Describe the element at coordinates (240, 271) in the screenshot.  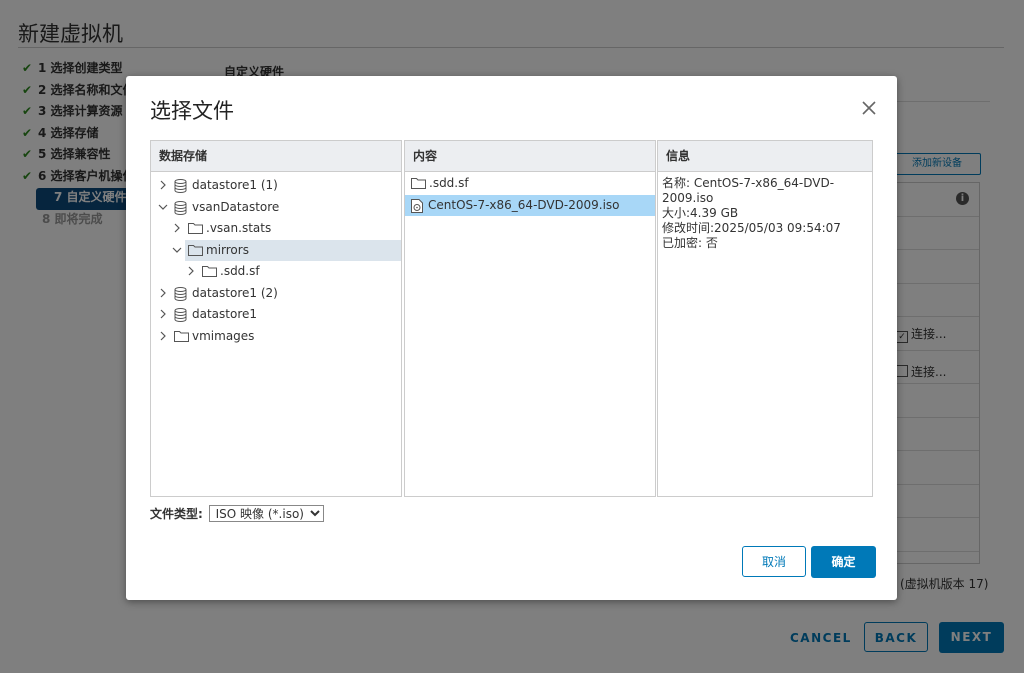
I see `tree-item-label: .sdd.sf` at that location.